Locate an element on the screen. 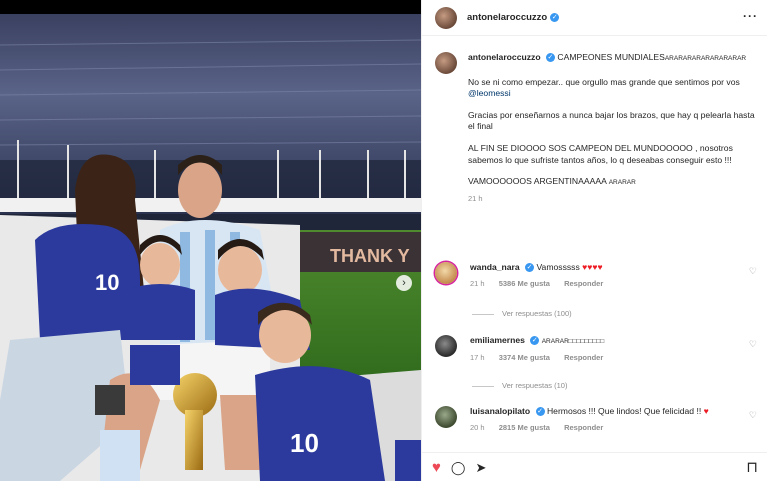 The height and width of the screenshot is (482, 767). comment-time: 17 h is located at coordinates (477, 357).